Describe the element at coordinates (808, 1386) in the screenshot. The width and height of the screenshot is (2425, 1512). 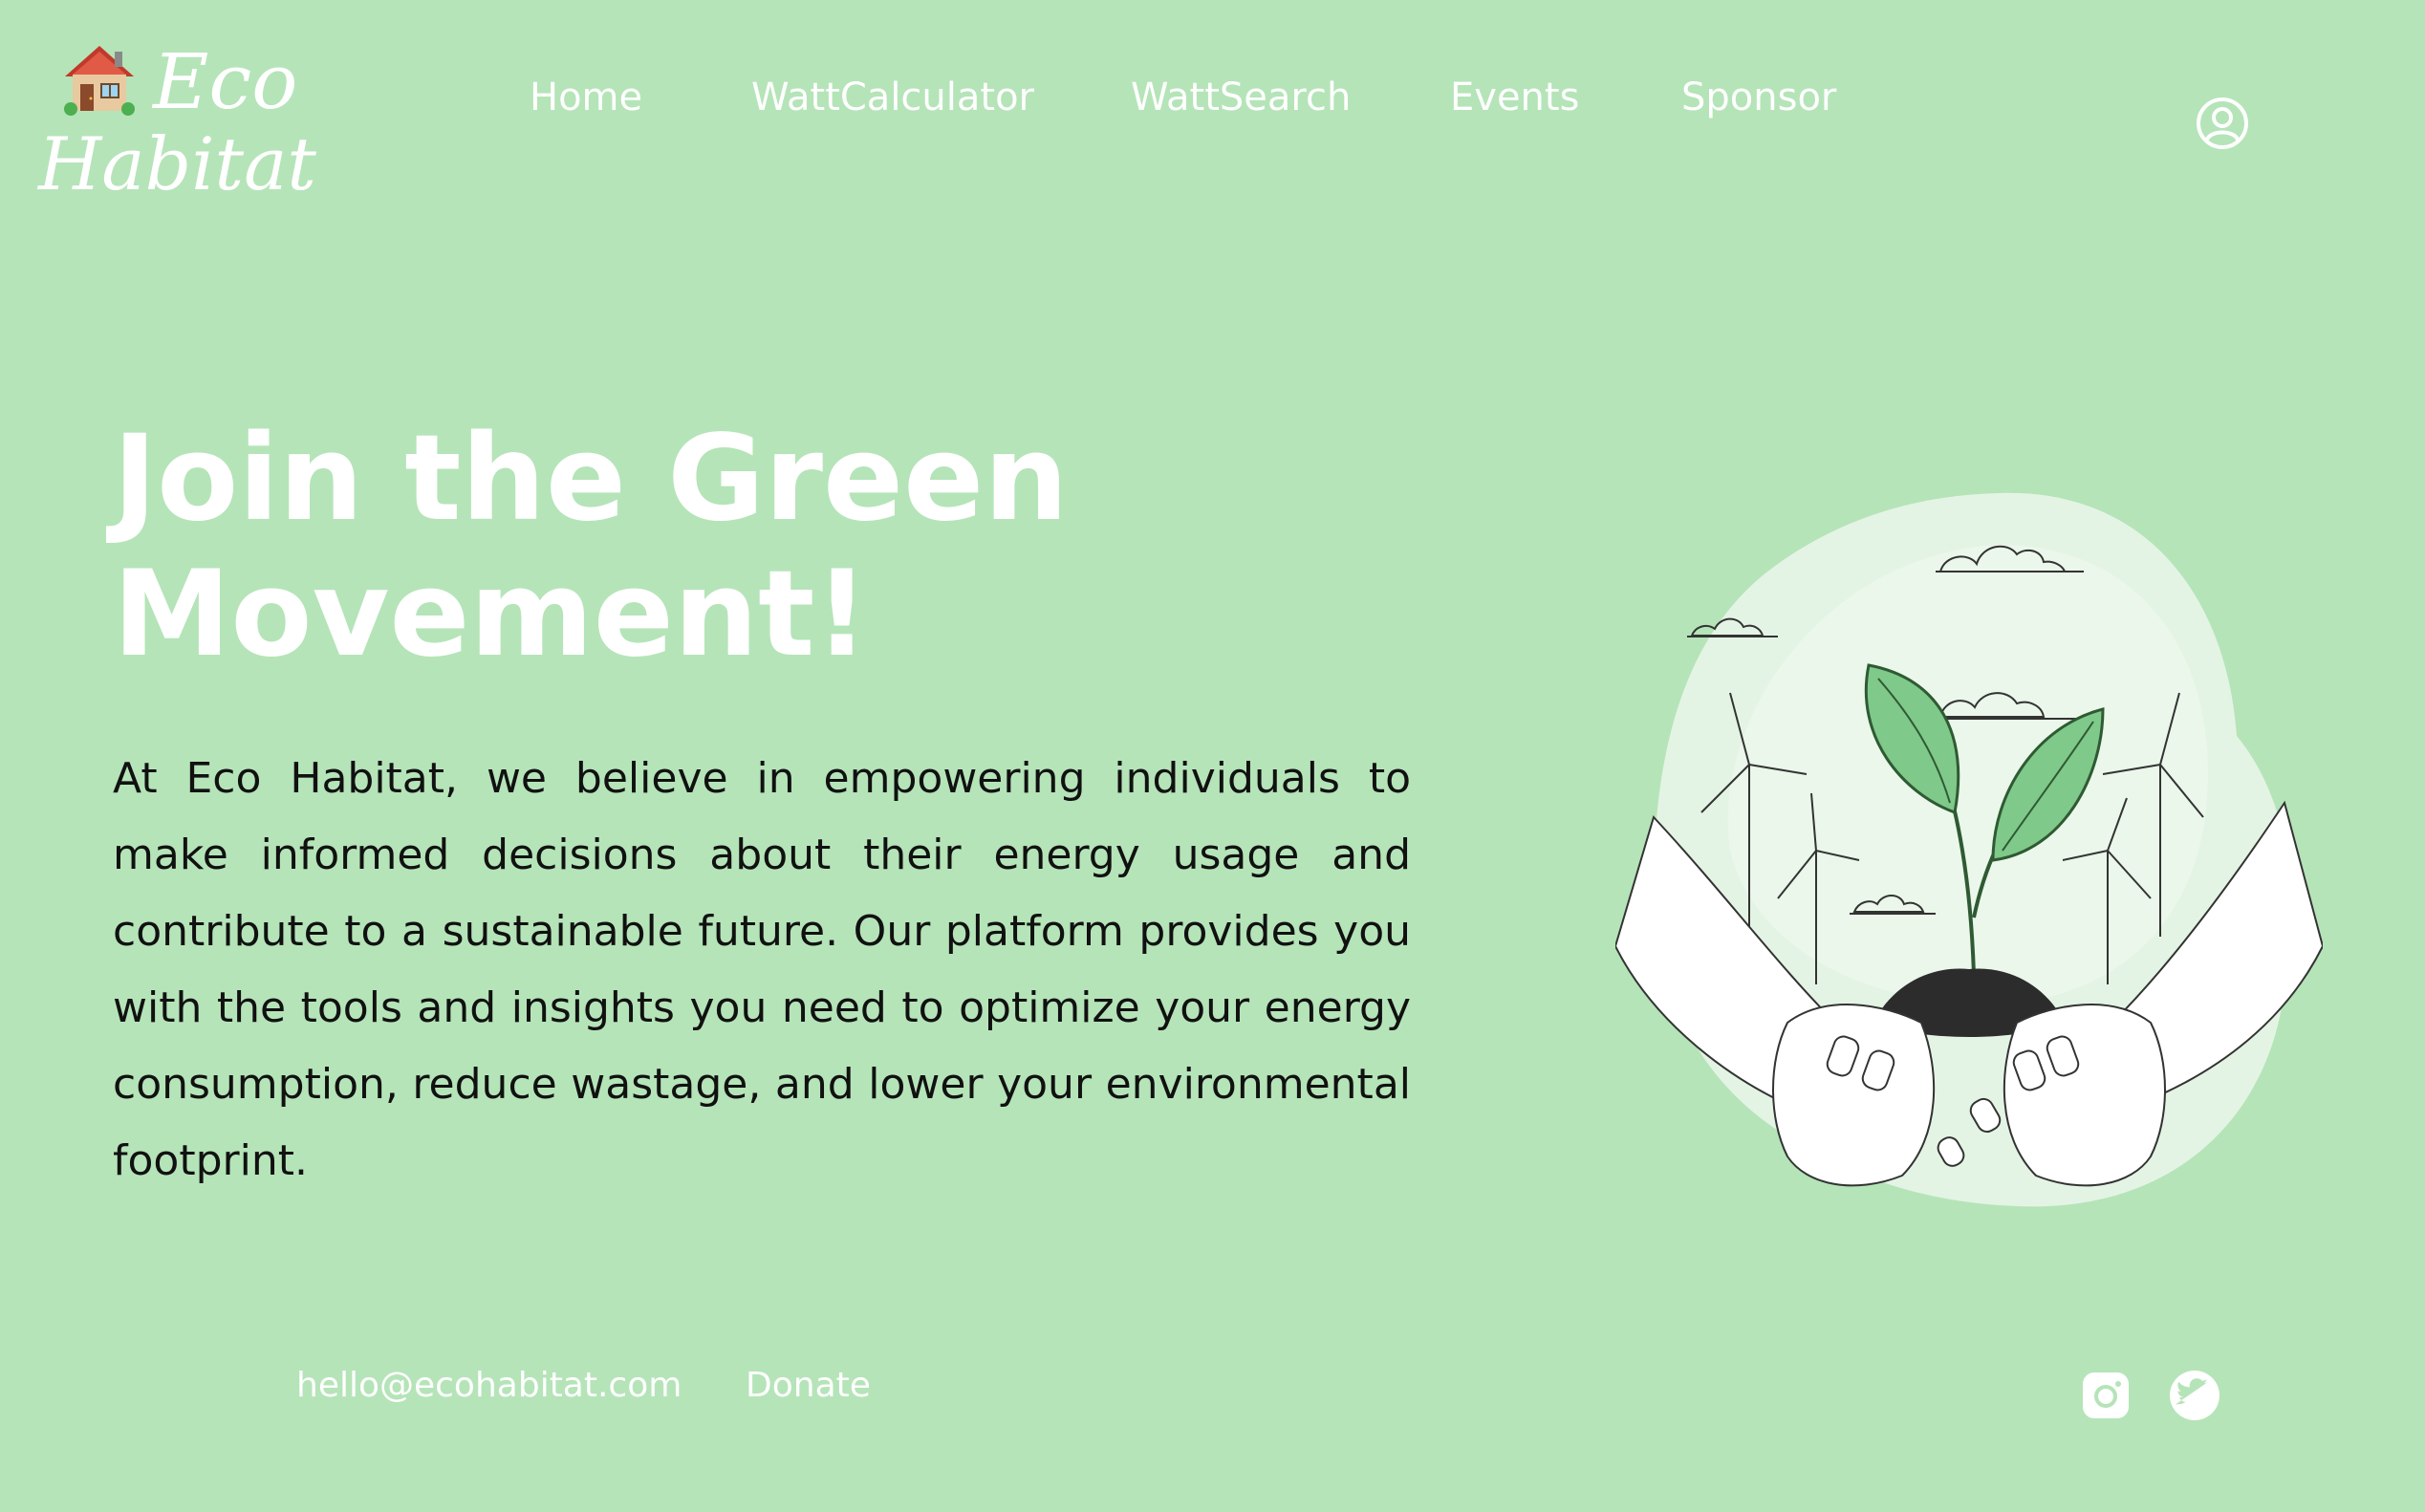
I see `footer-donate-link: Donate` at that location.